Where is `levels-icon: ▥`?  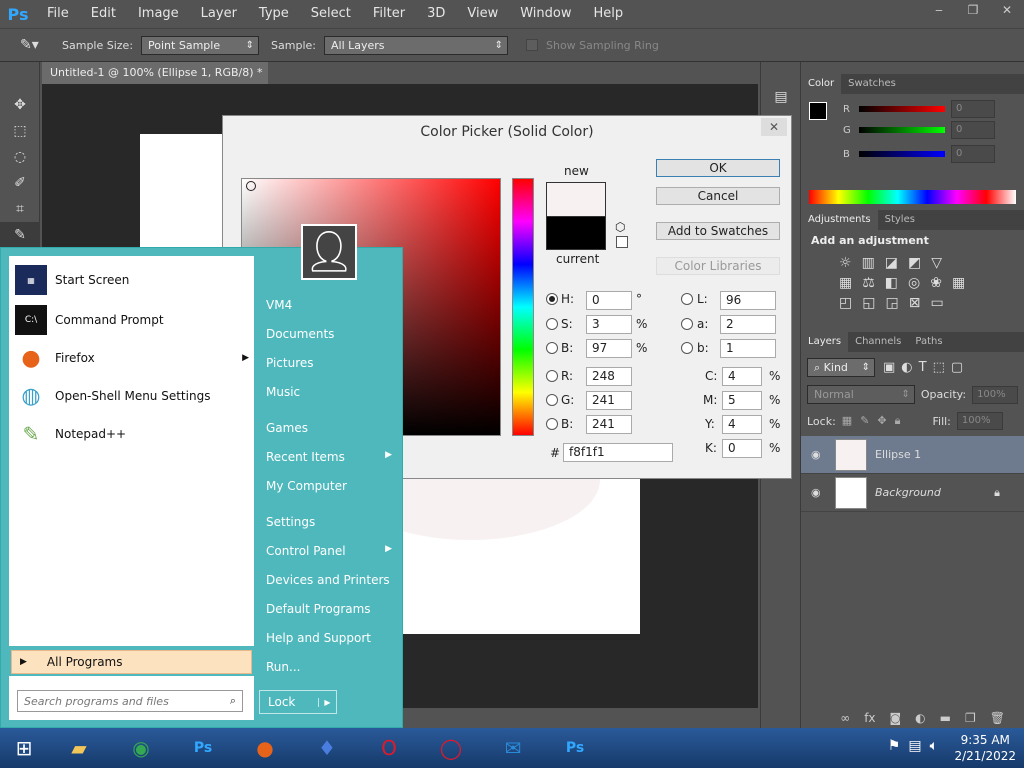
levels-icon: ▥ is located at coordinates (868, 263).